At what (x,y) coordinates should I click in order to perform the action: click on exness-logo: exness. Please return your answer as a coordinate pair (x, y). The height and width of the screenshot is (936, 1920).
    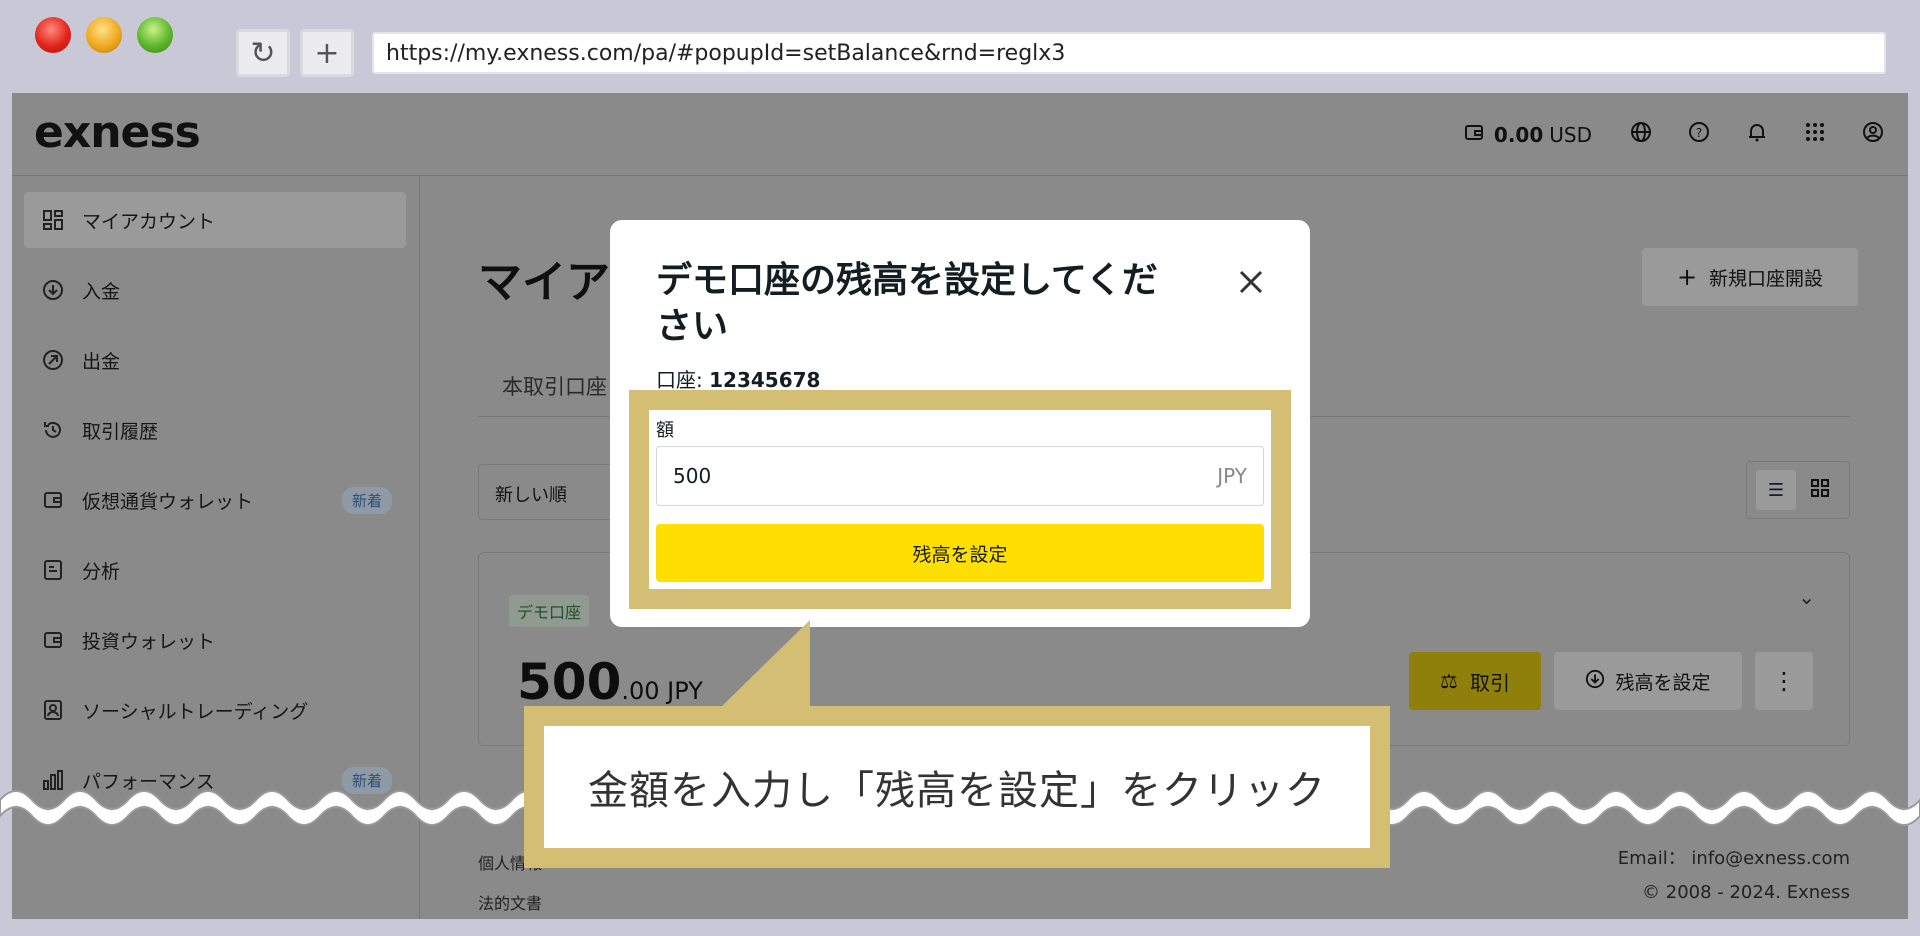
    Looking at the image, I should click on (117, 132).